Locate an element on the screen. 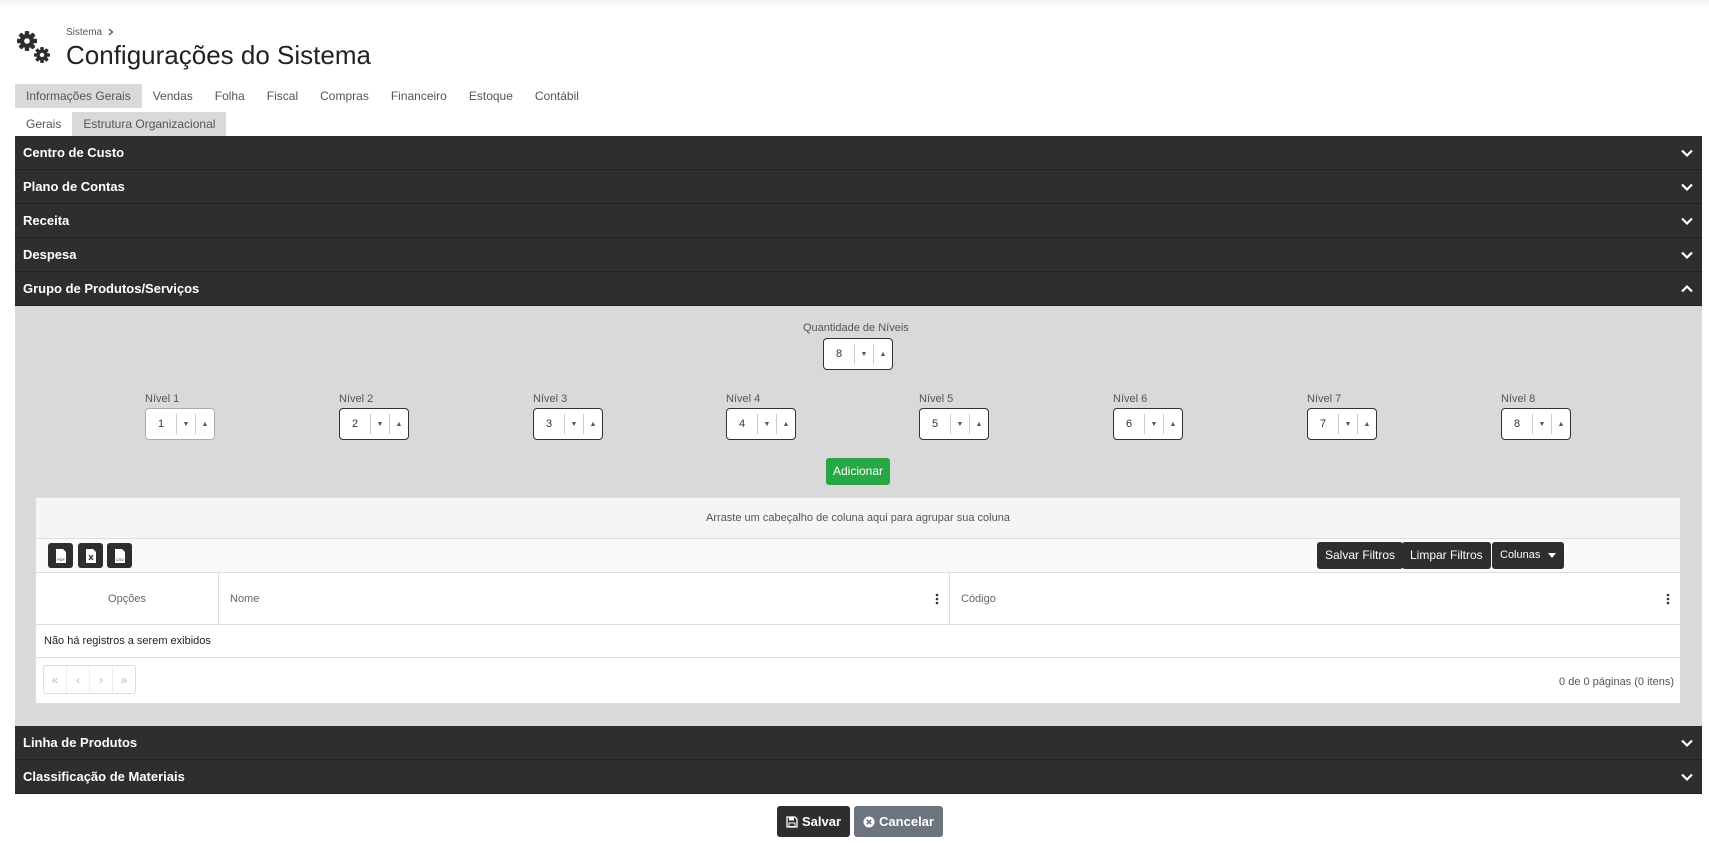 Image resolution: width=1709 pixels, height=843 pixels. accordion-label: Centro de Custo is located at coordinates (74, 152).